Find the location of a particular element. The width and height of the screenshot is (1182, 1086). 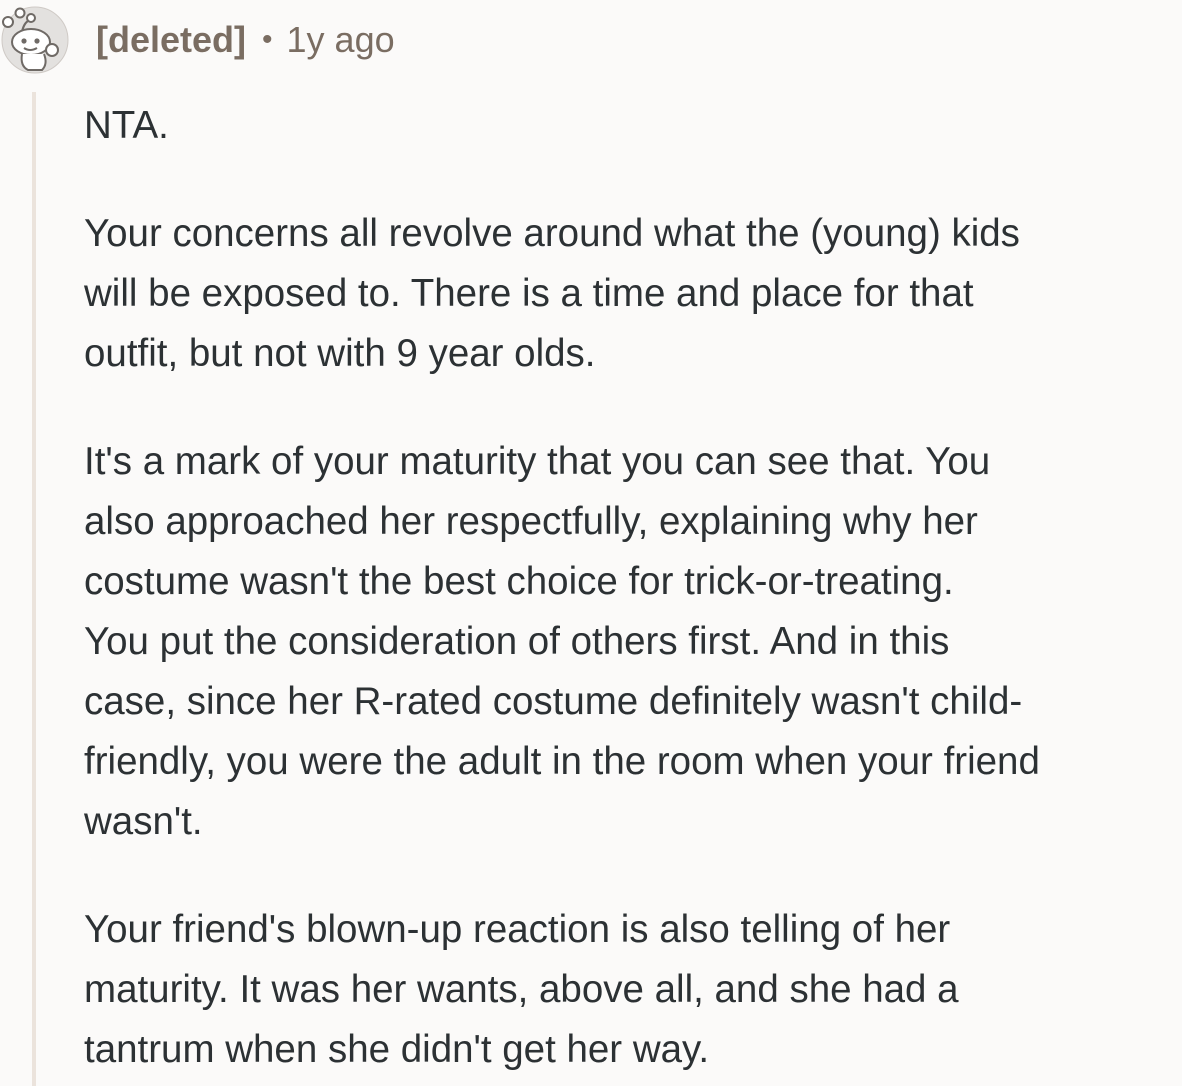

username: [deleted] is located at coordinates (171, 40).